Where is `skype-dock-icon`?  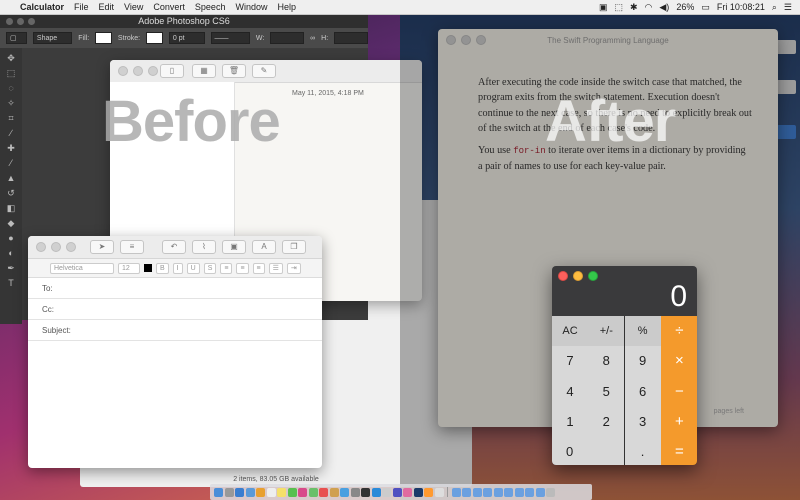
skype-dock-icon is located at coordinates (376, 492).